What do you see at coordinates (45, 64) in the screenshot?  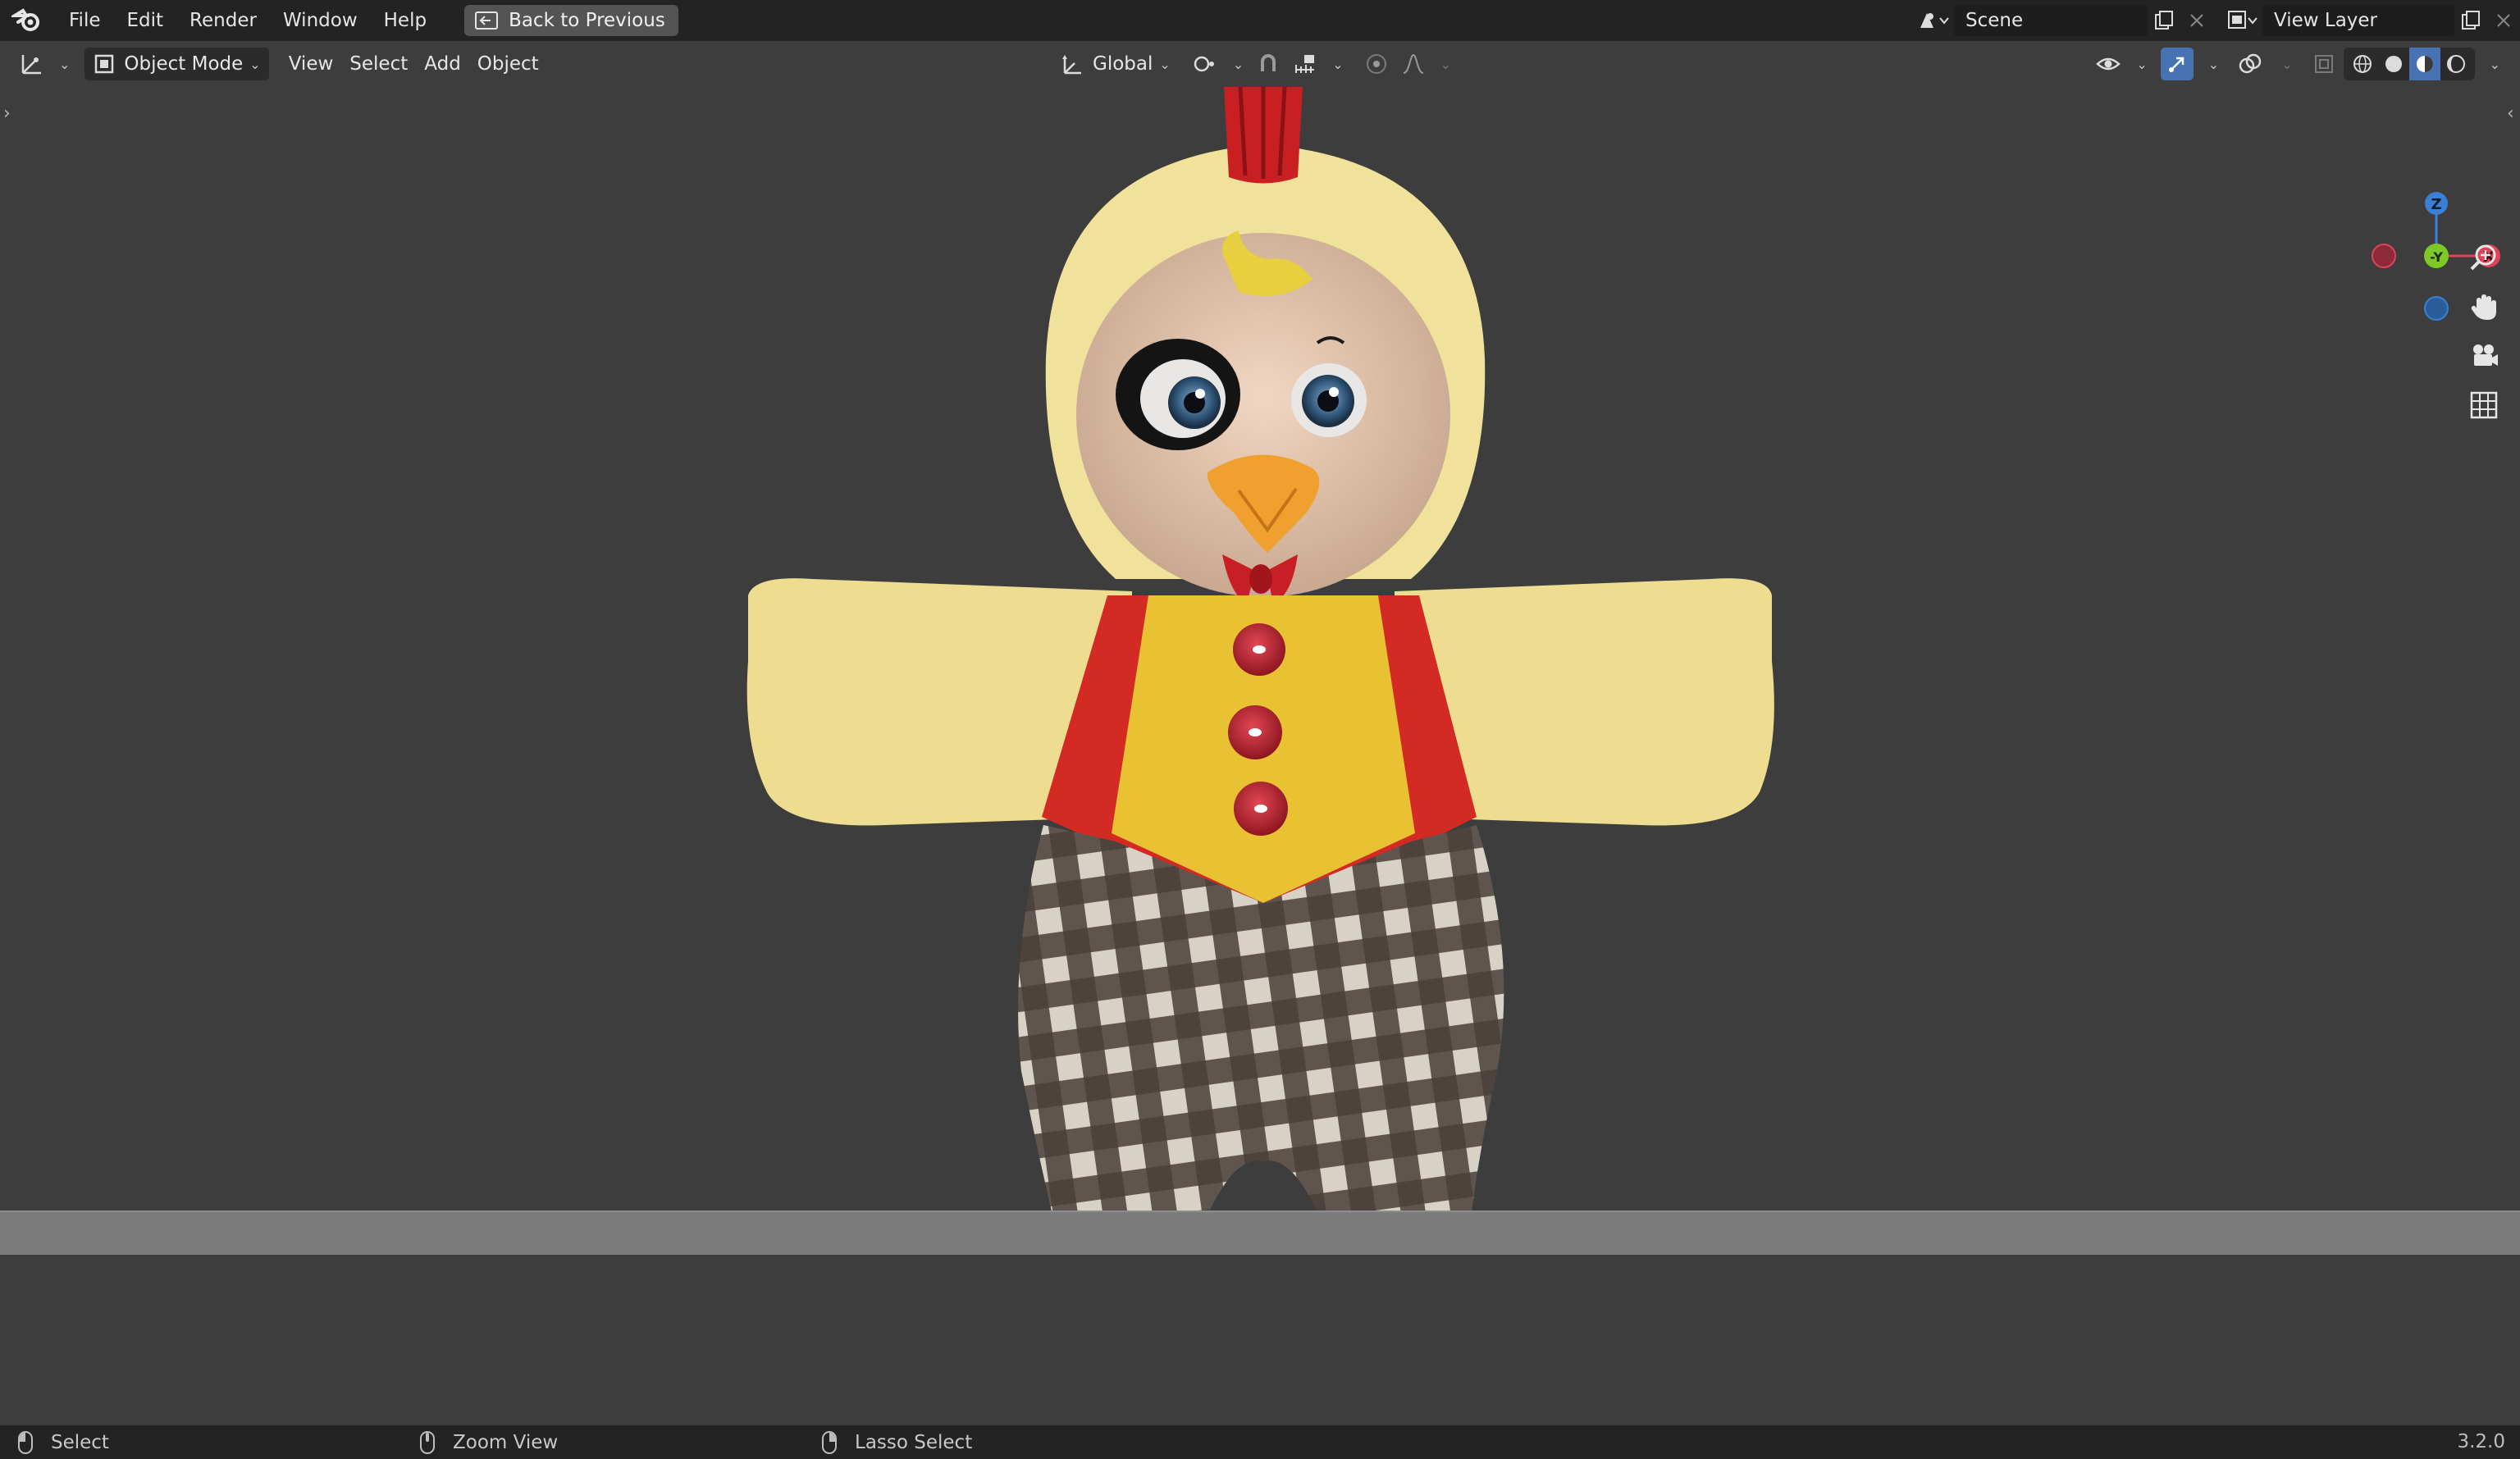 I see `editor-type-button: ⌄` at bounding box center [45, 64].